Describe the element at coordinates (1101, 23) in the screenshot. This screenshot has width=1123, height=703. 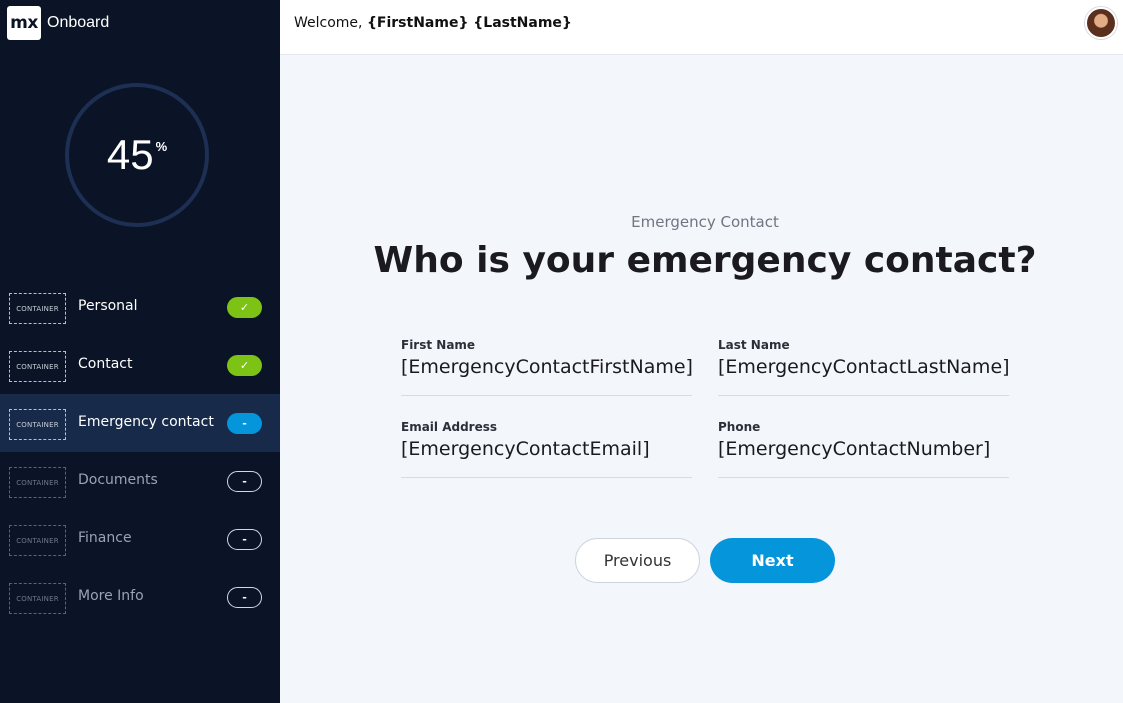
I see `avatar` at that location.